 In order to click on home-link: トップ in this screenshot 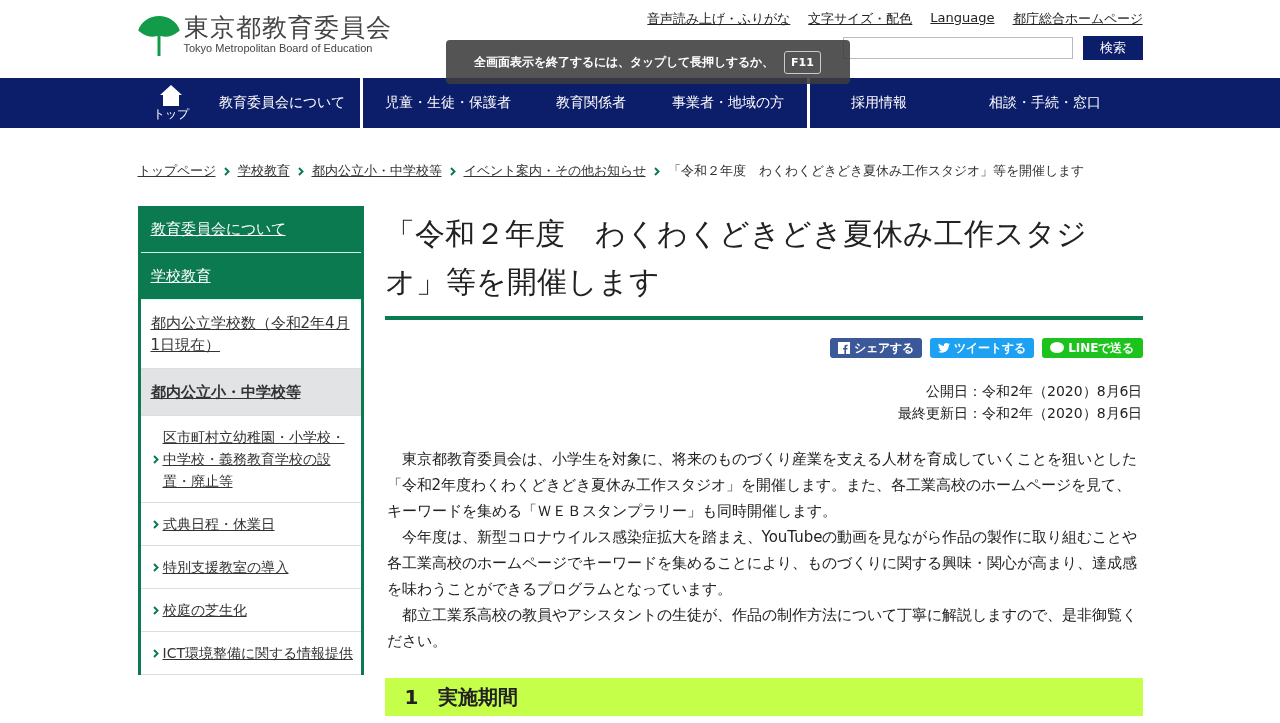, I will do `click(170, 103)`.